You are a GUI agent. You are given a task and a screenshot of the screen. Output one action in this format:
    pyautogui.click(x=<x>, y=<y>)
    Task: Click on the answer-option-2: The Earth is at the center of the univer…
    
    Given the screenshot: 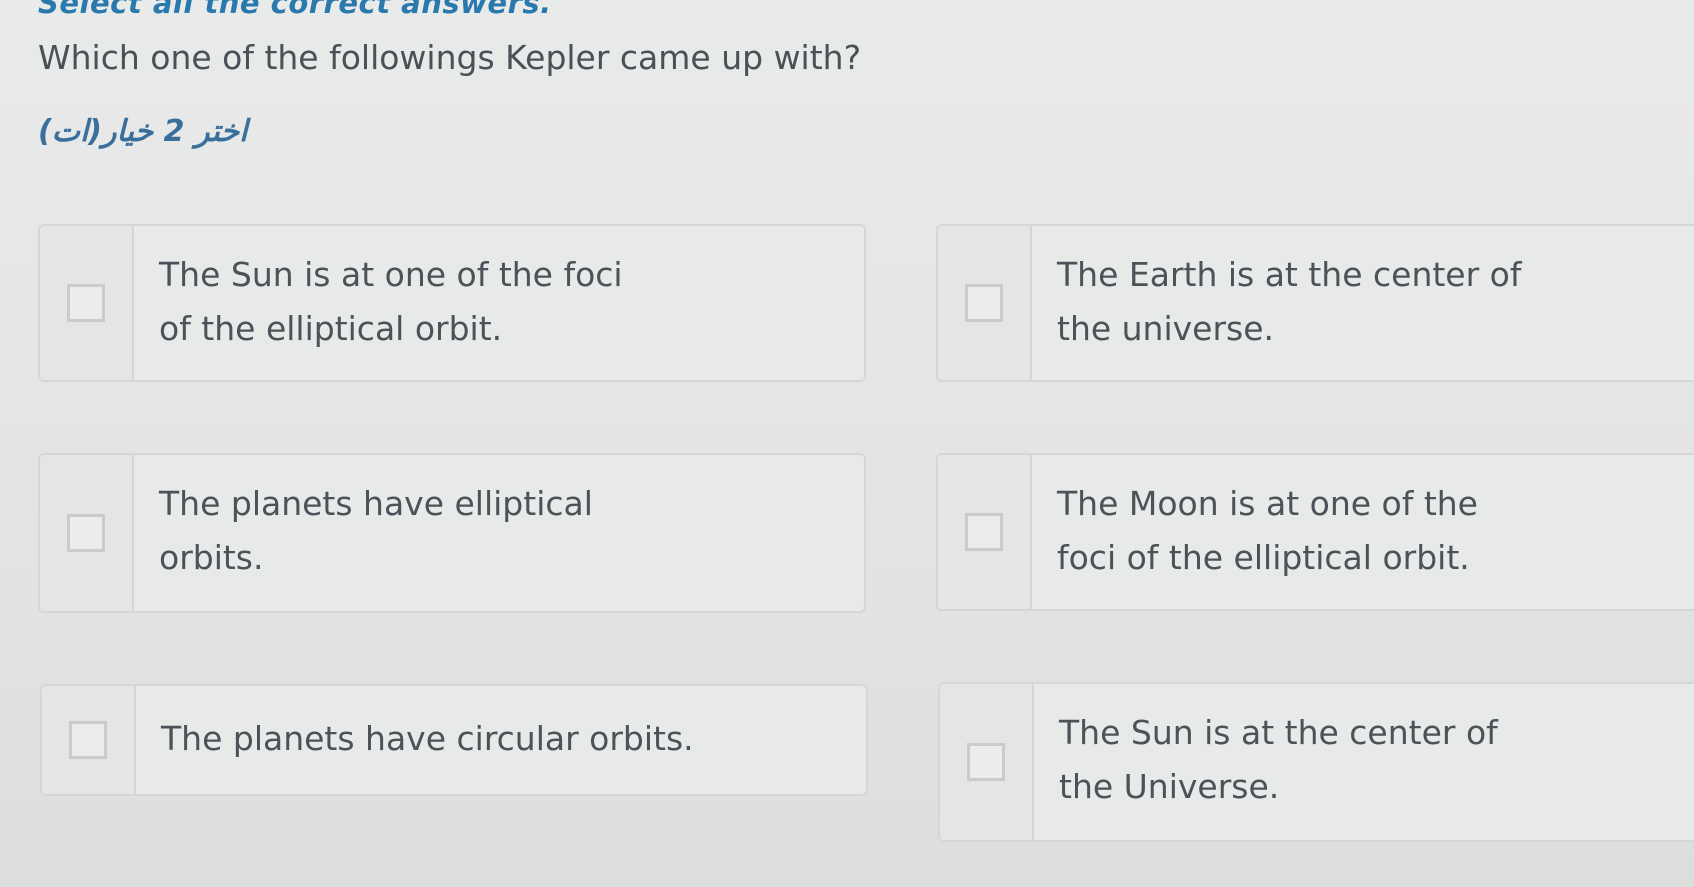 What is the action you would take?
    pyautogui.click(x=1315, y=303)
    